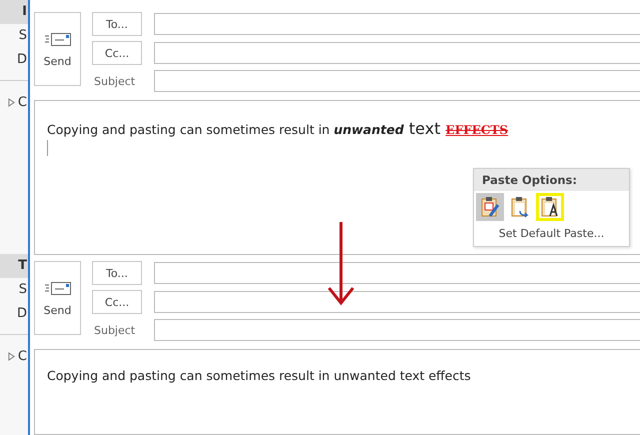  I want to click on message-text: Copying and pasting can sometimes result in unwanted text effects, so click(259, 375).